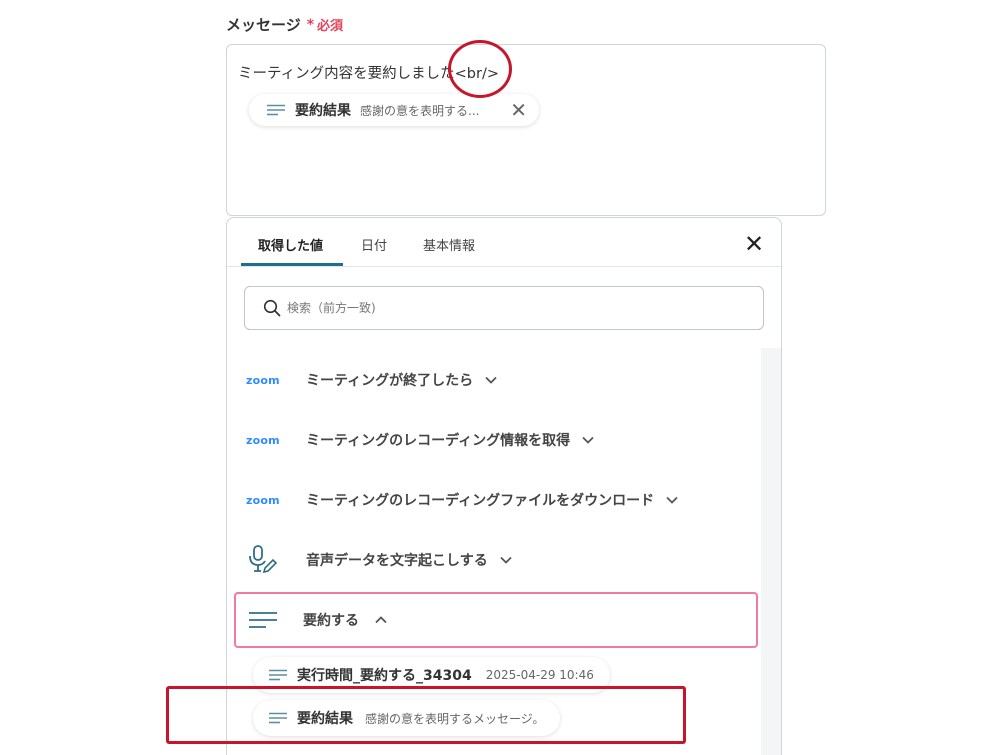 Image resolution: width=1000 pixels, height=755 pixels. What do you see at coordinates (771, 551) in the screenshot?
I see `scrollbar` at bounding box center [771, 551].